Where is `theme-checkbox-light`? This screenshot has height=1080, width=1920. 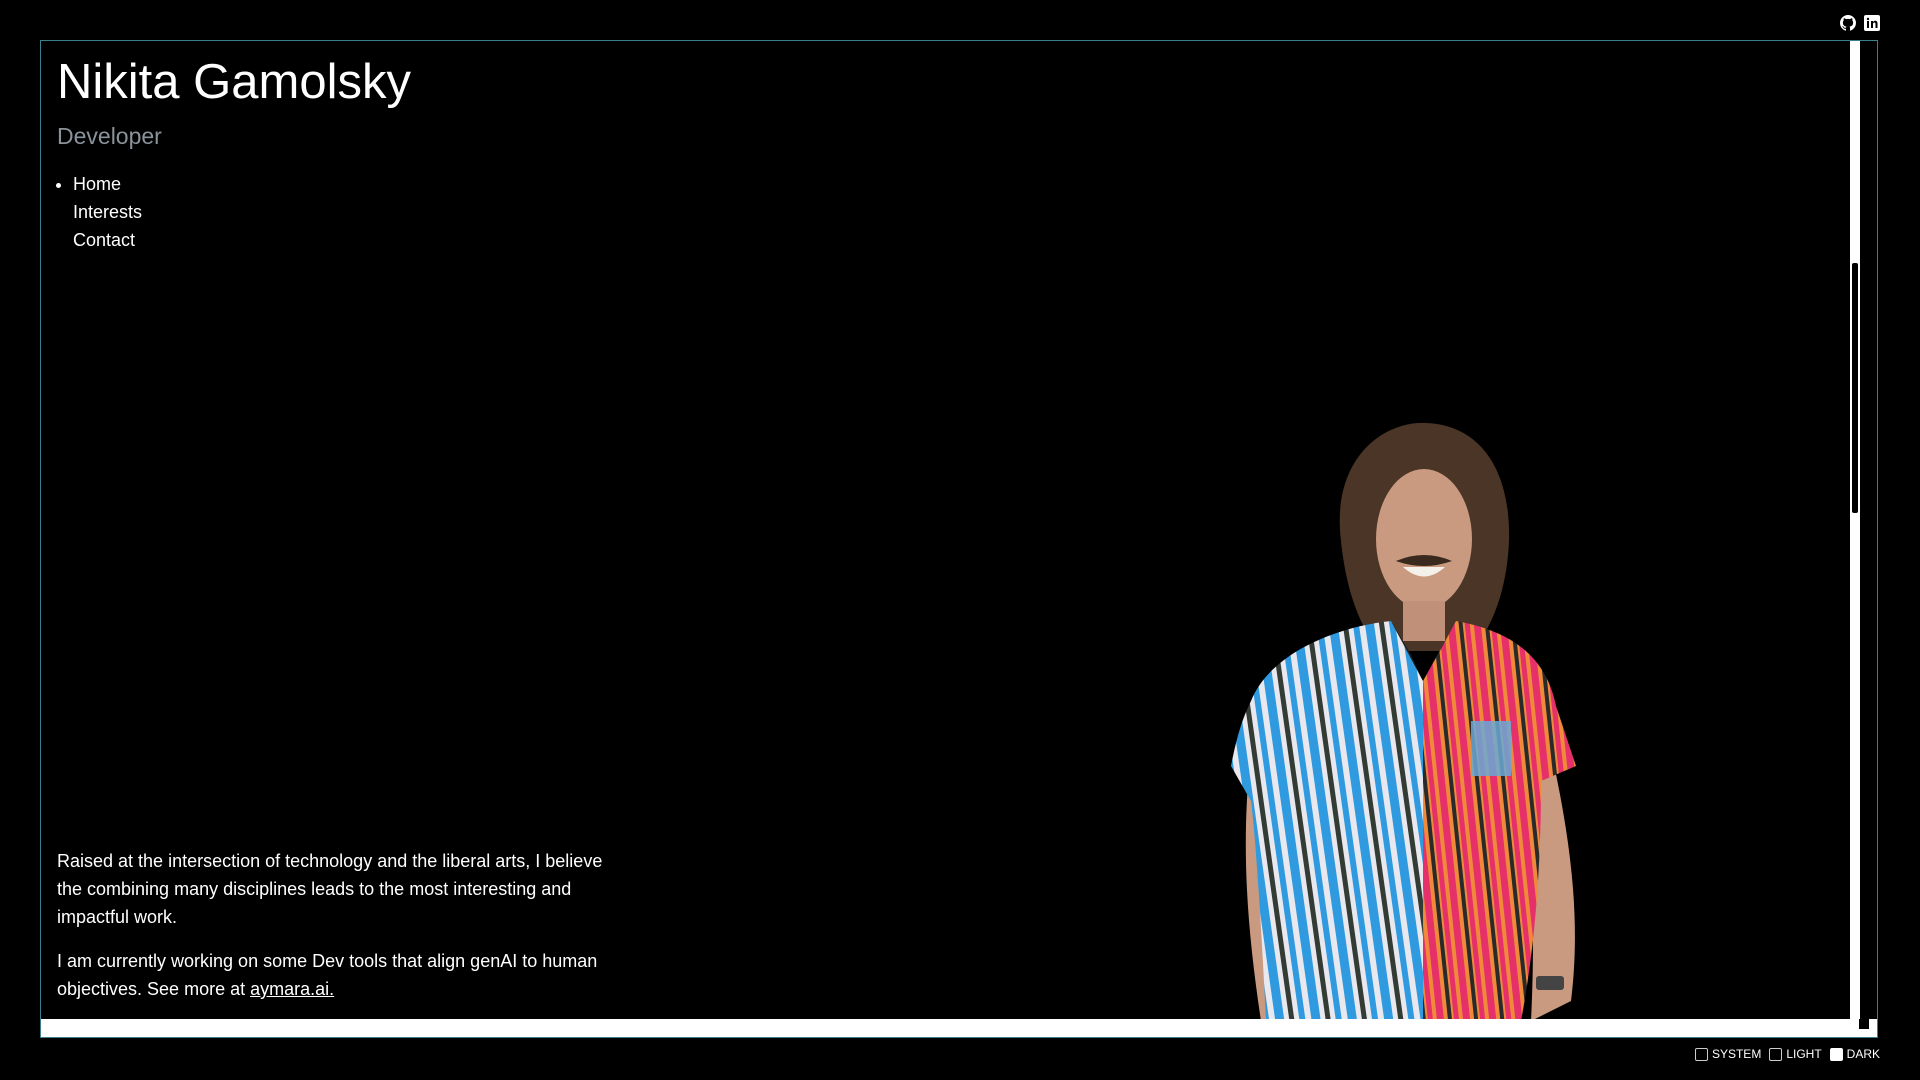 theme-checkbox-light is located at coordinates (1776, 1054).